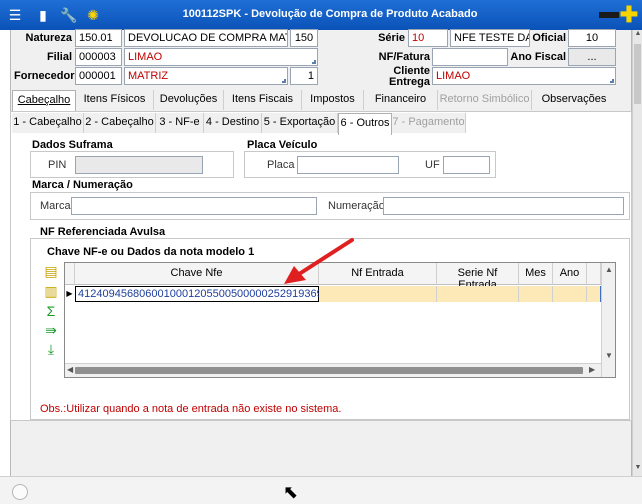 The width and height of the screenshot is (642, 504). What do you see at coordinates (432, 165) in the screenshot?
I see `uf-label: UF` at bounding box center [432, 165].